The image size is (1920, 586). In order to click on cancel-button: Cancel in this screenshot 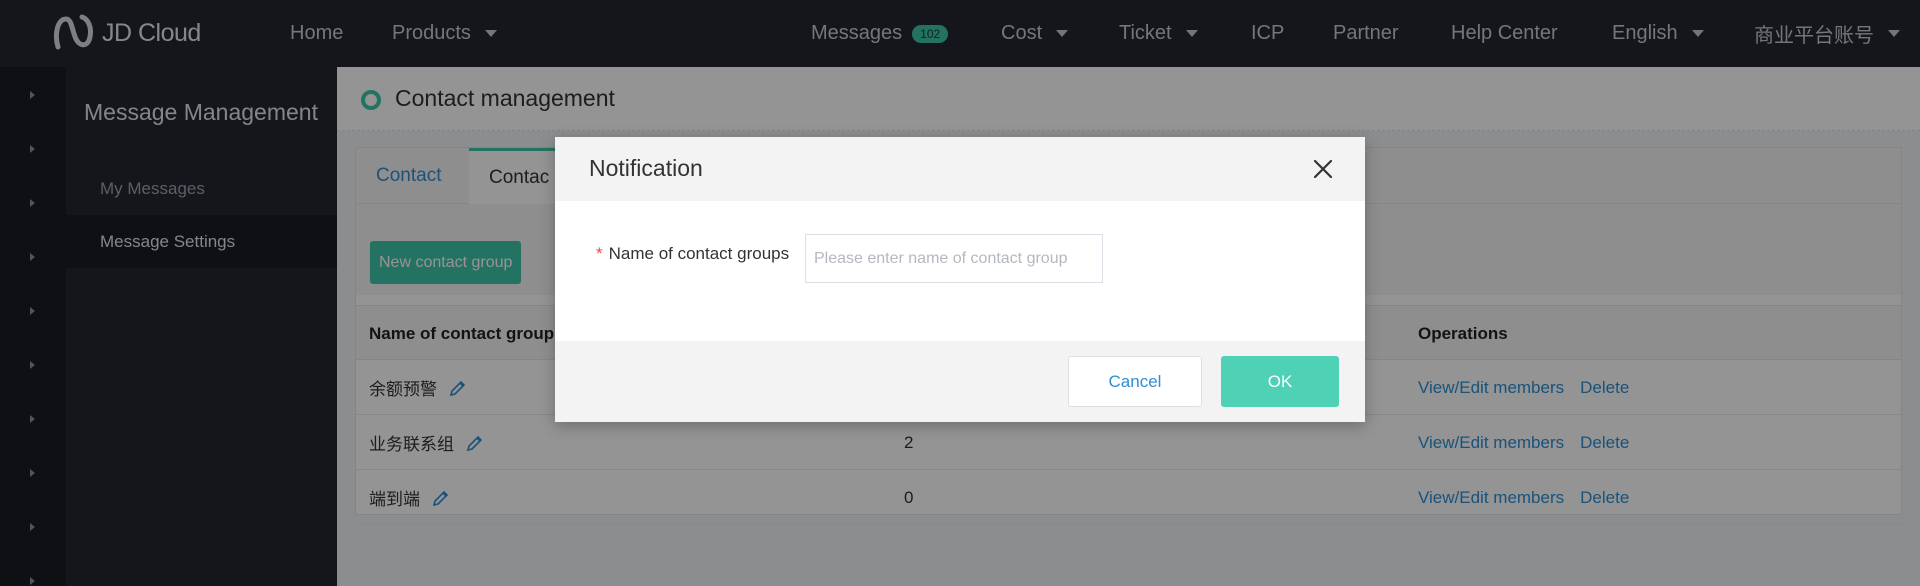, I will do `click(1135, 381)`.